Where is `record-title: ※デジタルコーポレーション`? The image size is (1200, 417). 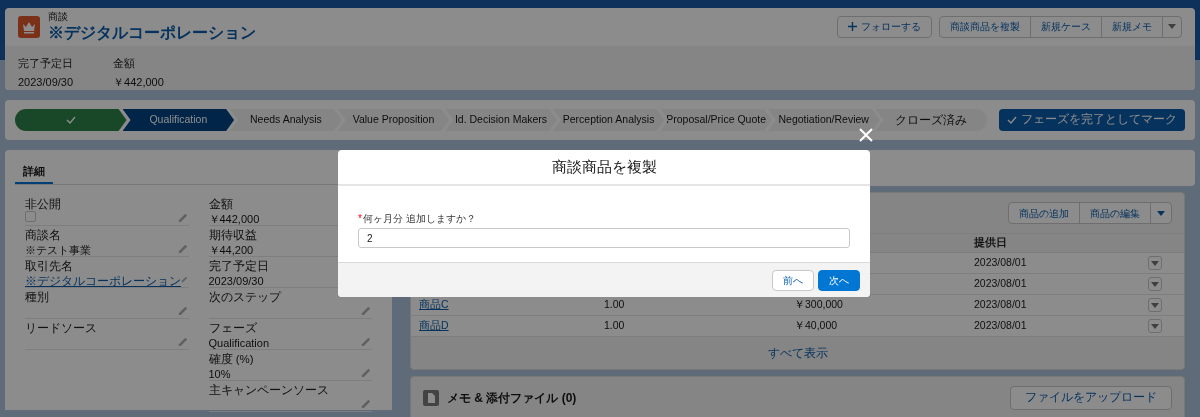 record-title: ※デジタルコーポレーション is located at coordinates (152, 33).